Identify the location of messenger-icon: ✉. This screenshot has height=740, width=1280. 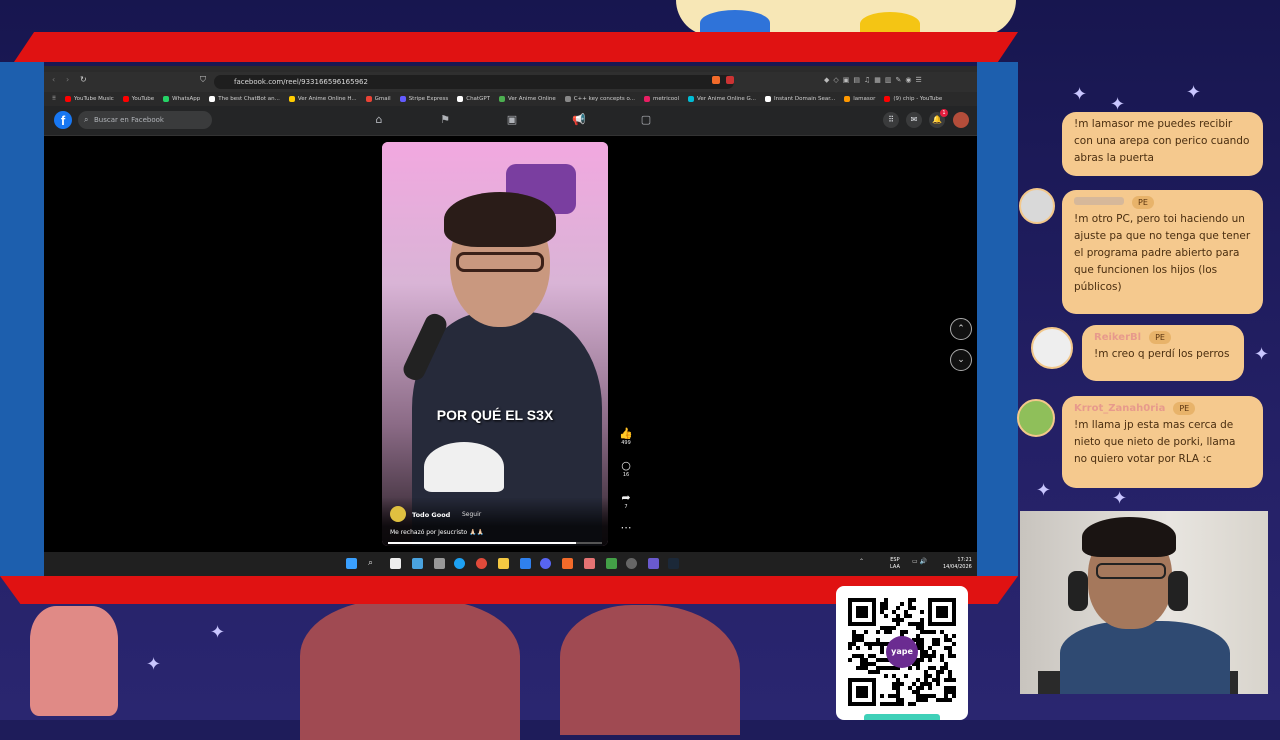
(914, 120).